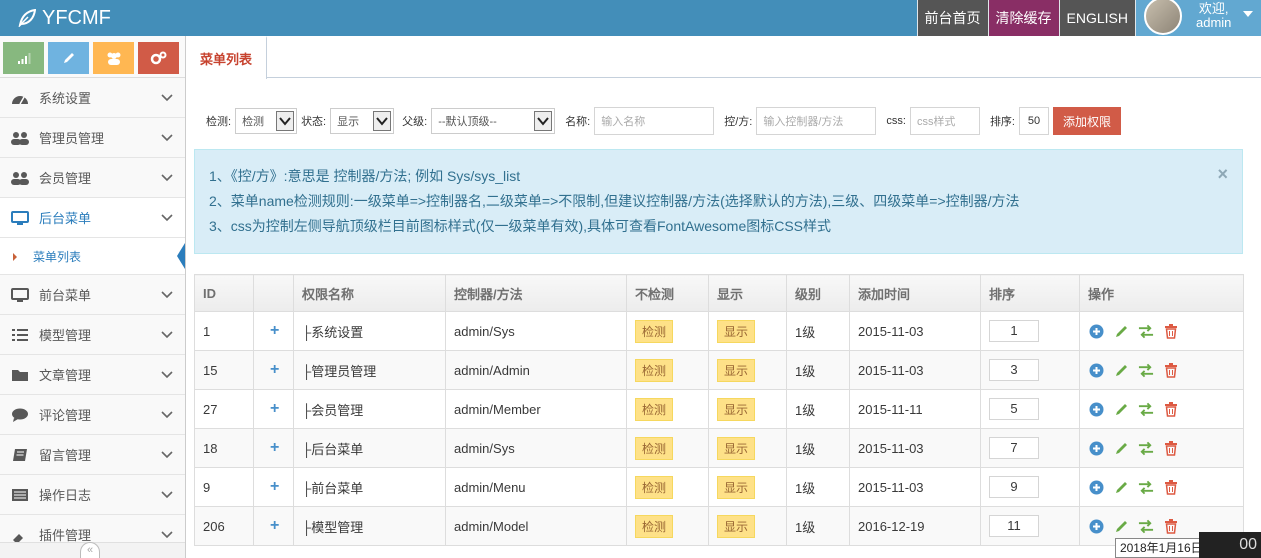 The height and width of the screenshot is (558, 1261). I want to click on language-button: ENGLISH, so click(1096, 18).